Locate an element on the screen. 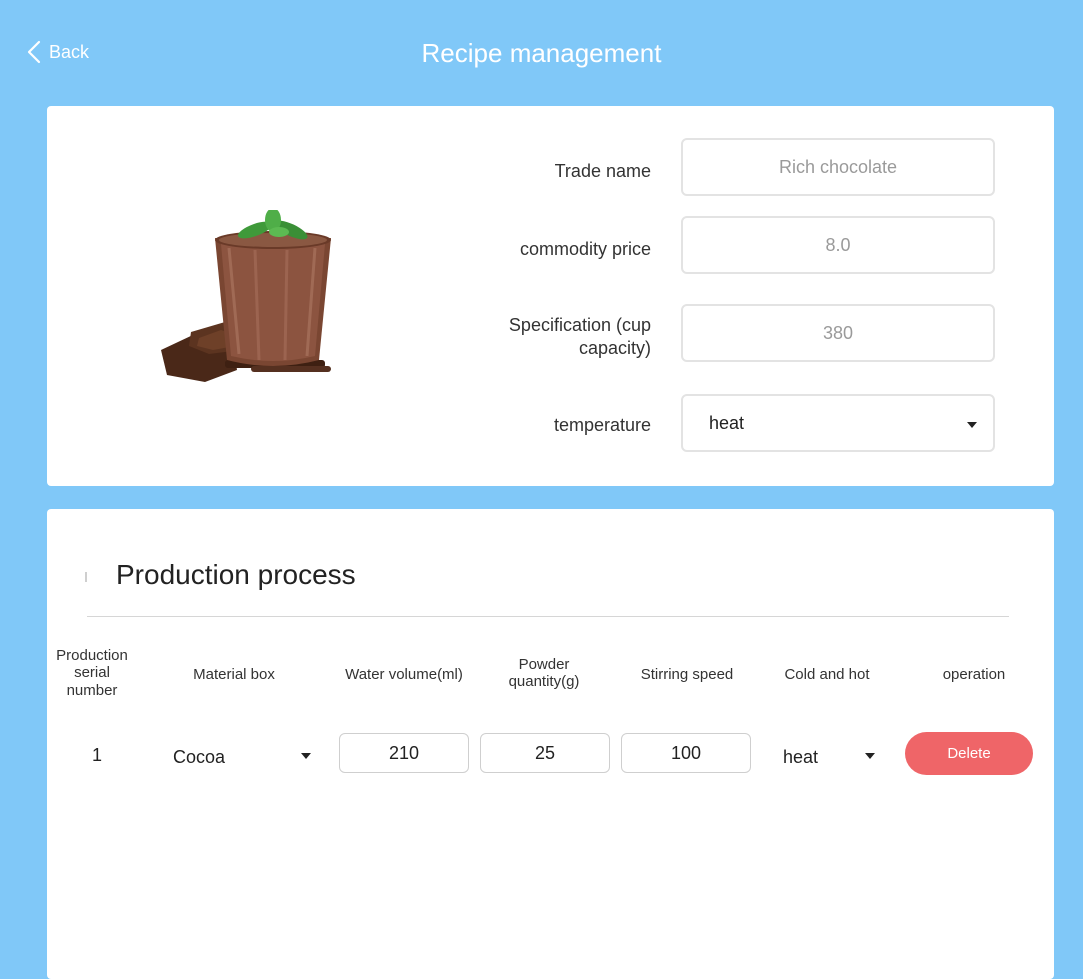 The width and height of the screenshot is (1083, 979). col-header-operation: operation is located at coordinates (974, 674).